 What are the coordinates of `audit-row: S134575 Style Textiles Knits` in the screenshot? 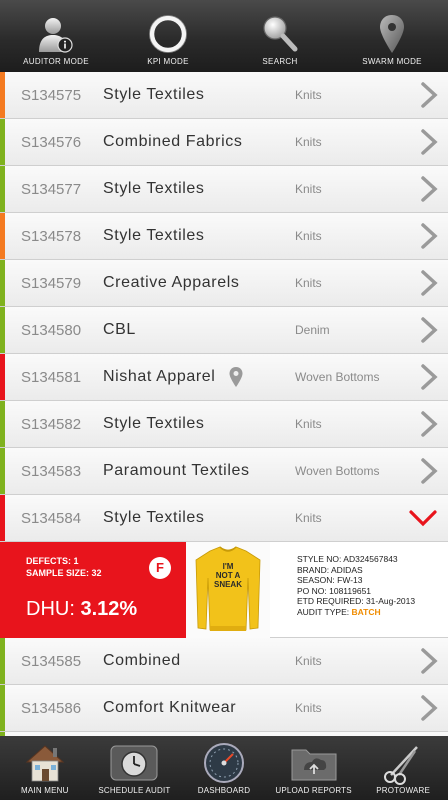 It's located at (224, 95).